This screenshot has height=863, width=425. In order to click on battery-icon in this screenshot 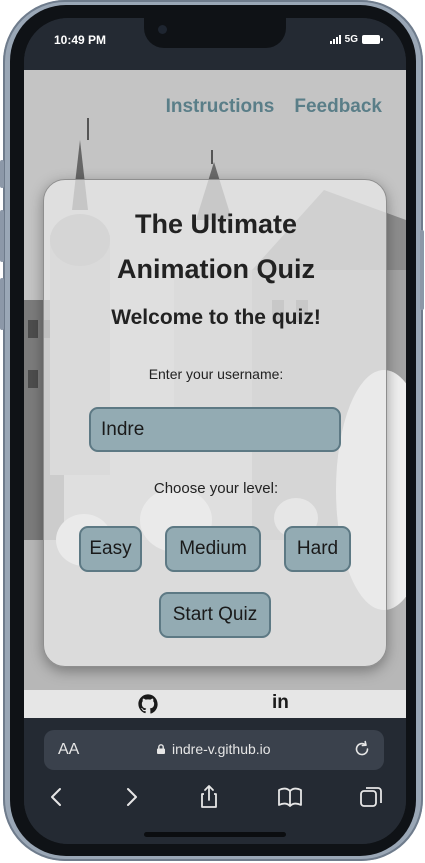, I will do `click(372, 39)`.